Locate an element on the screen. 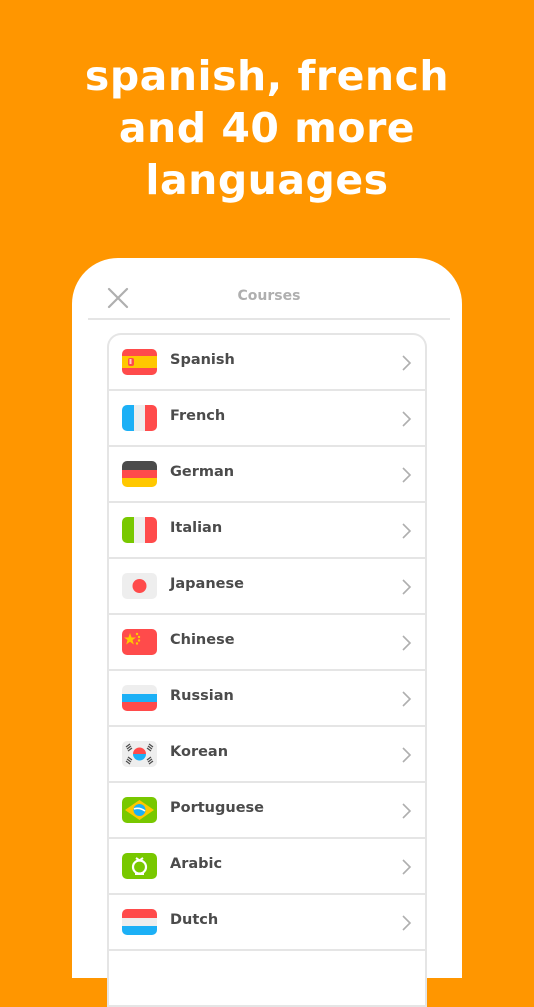 The image size is (534, 1007). france-flag-icon is located at coordinates (139, 418).